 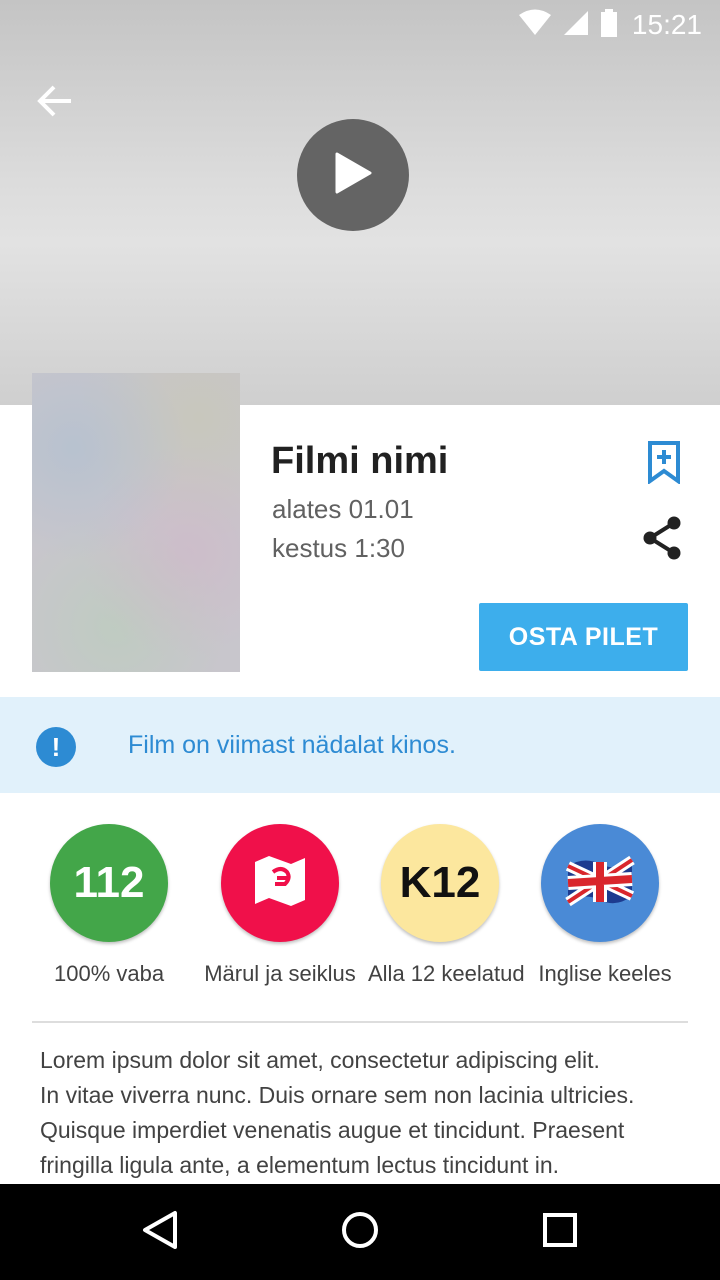 I want to click on badge-k12-text: K12, so click(x=440, y=882).